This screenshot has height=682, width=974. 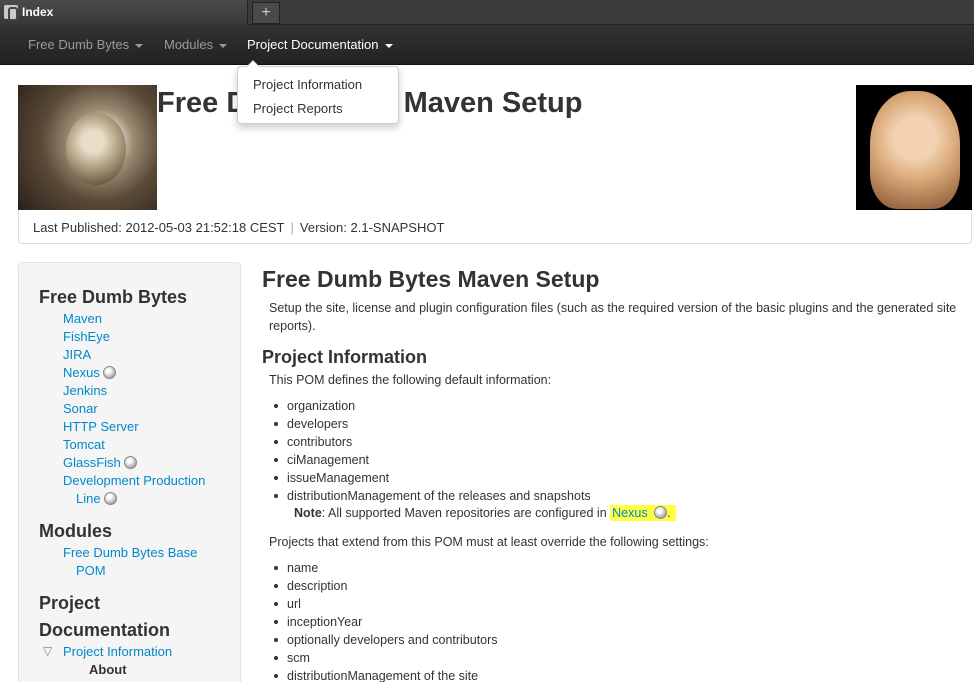 I want to click on banner-left-image, so click(x=87, y=147).